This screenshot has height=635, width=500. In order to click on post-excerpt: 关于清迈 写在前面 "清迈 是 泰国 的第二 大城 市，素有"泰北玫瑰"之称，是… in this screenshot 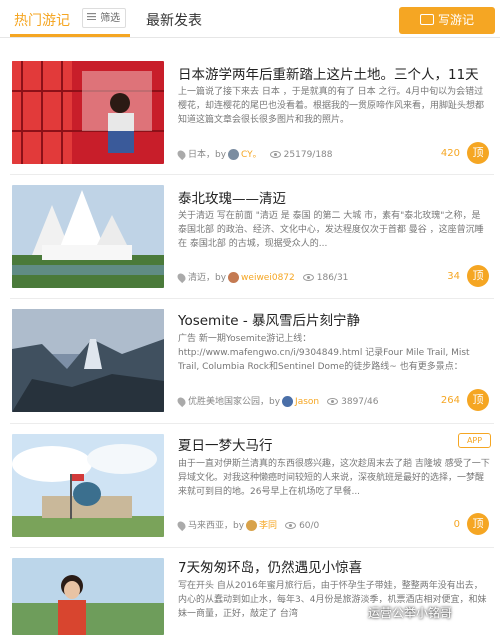, I will do `click(331, 230)`.